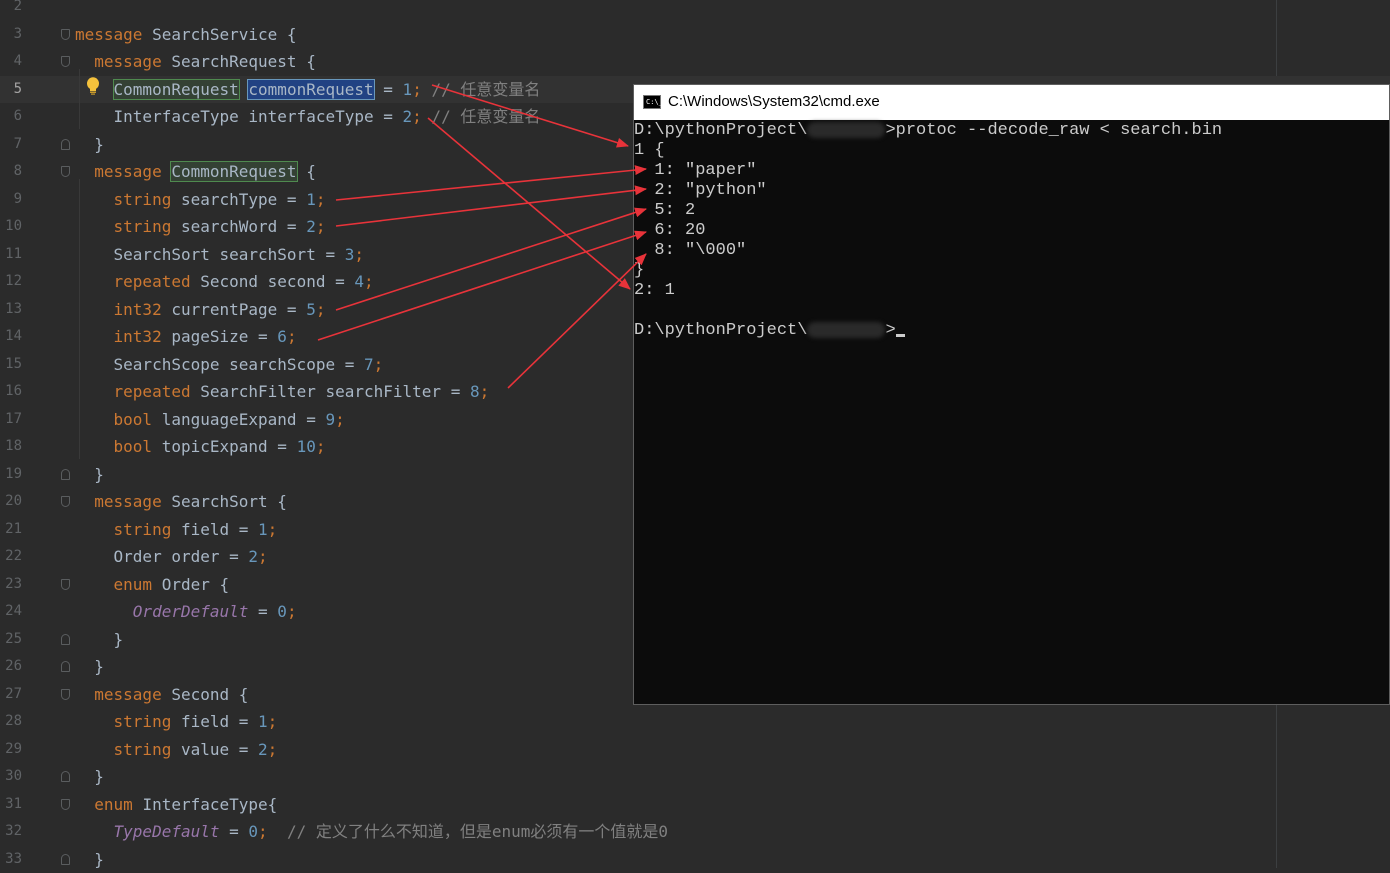 The image size is (1390, 873). I want to click on line-number: 29, so click(11, 750).